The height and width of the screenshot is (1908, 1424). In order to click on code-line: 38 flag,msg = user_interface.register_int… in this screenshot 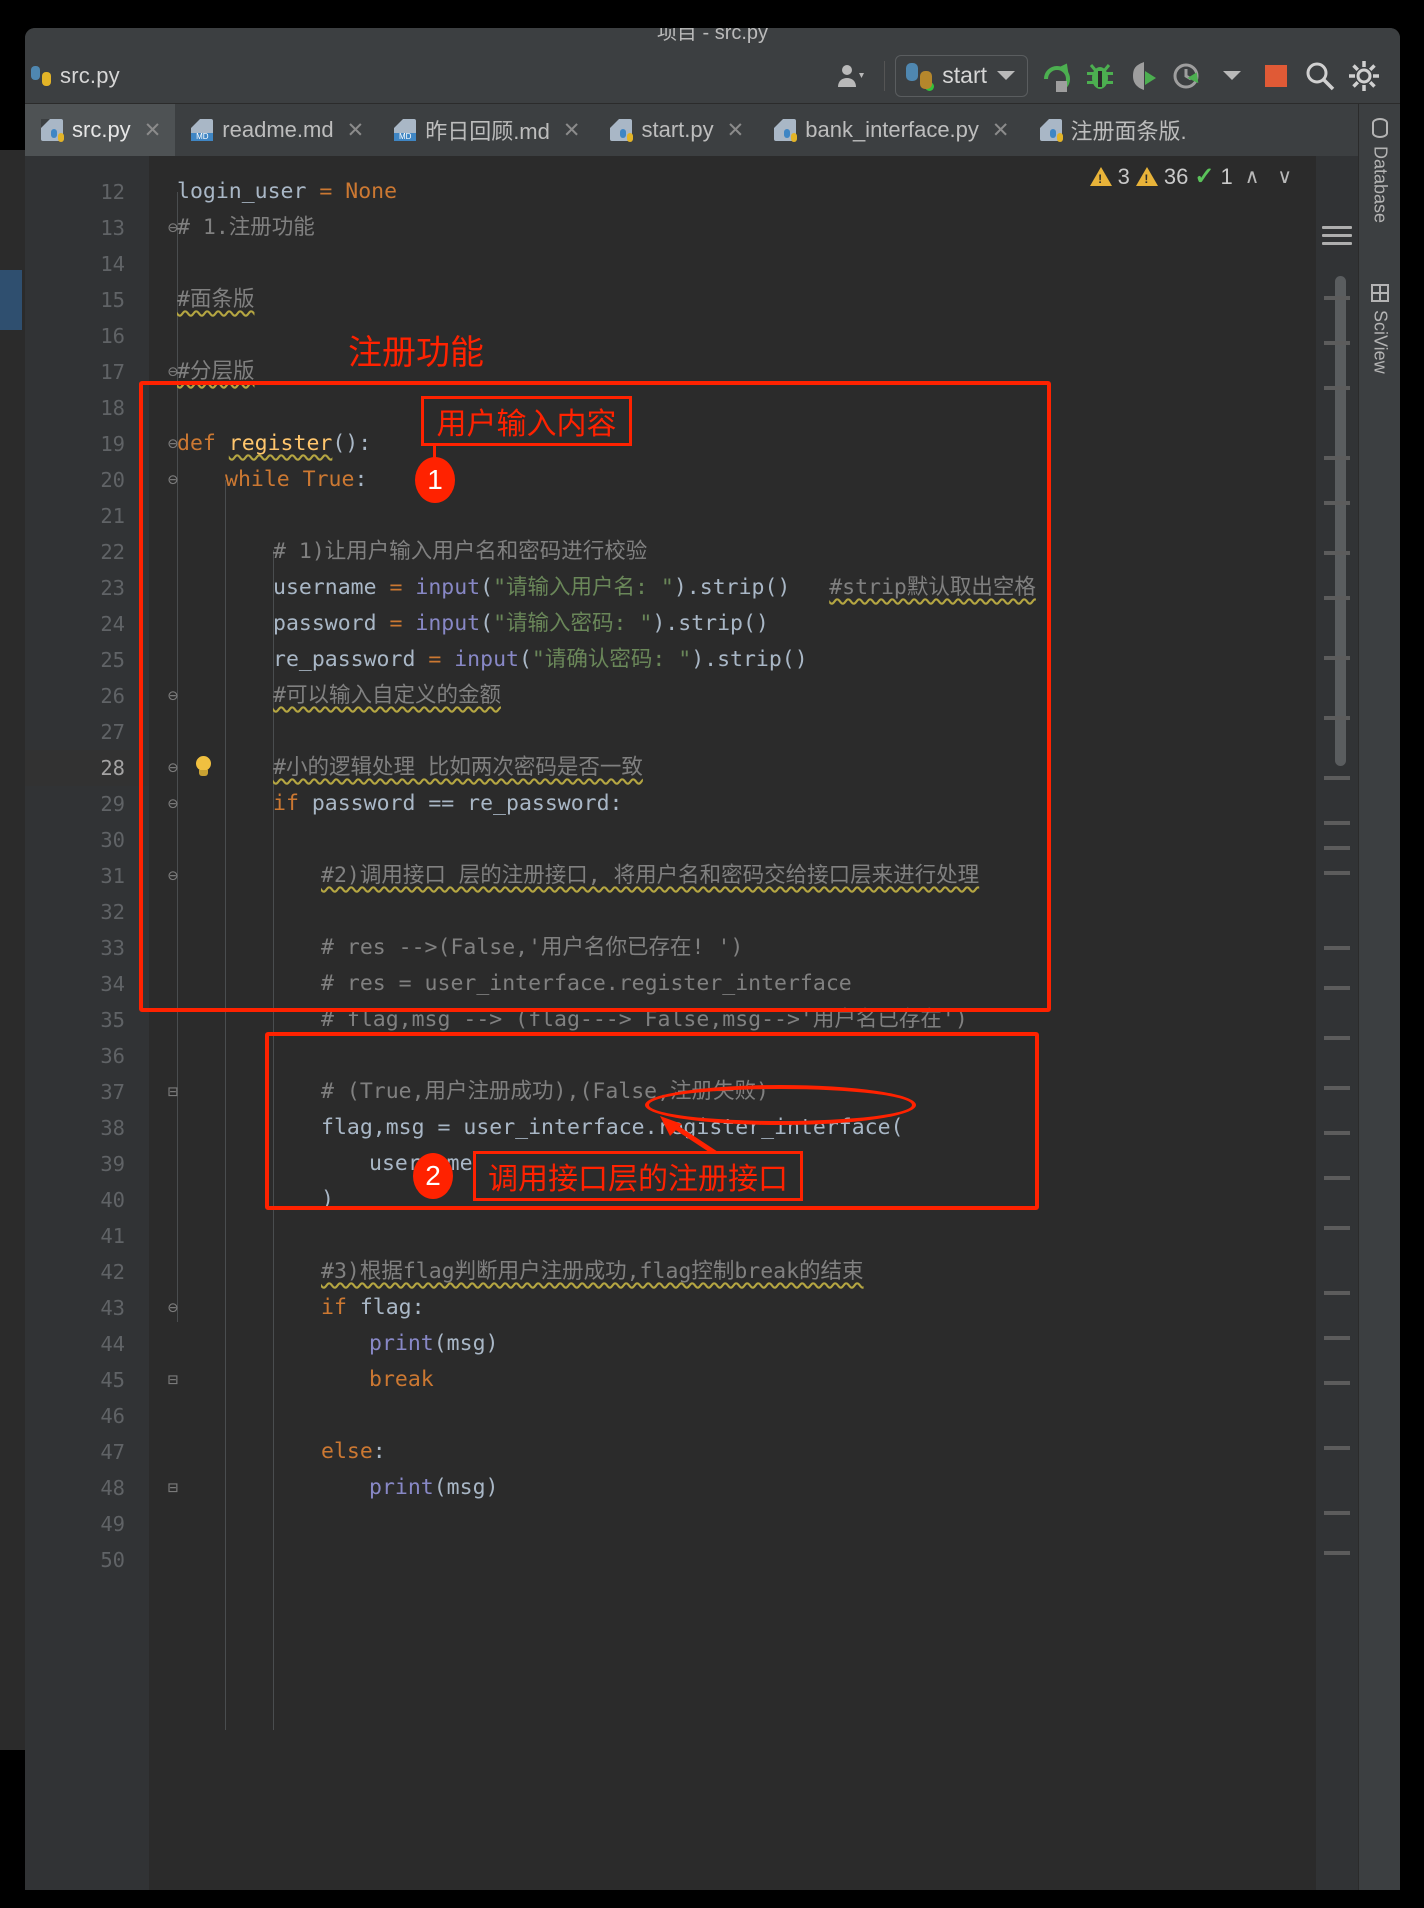, I will do `click(691, 1128)`.